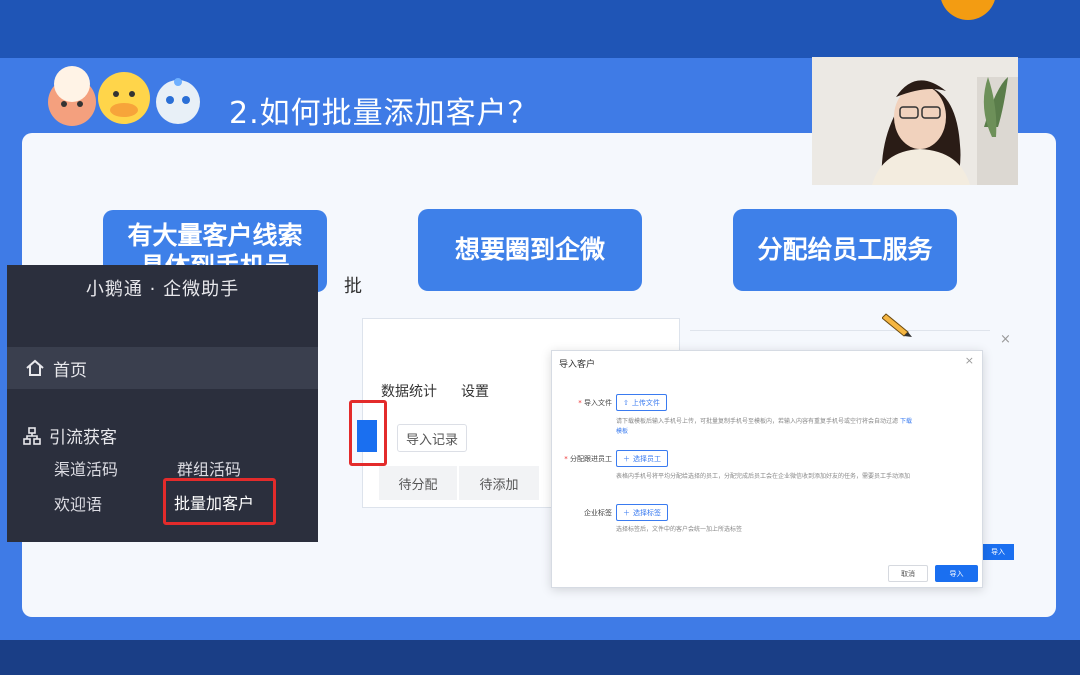  Describe the element at coordinates (384, 113) in the screenshot. I see `slide-title: 2.如何批量添加客户？` at that location.